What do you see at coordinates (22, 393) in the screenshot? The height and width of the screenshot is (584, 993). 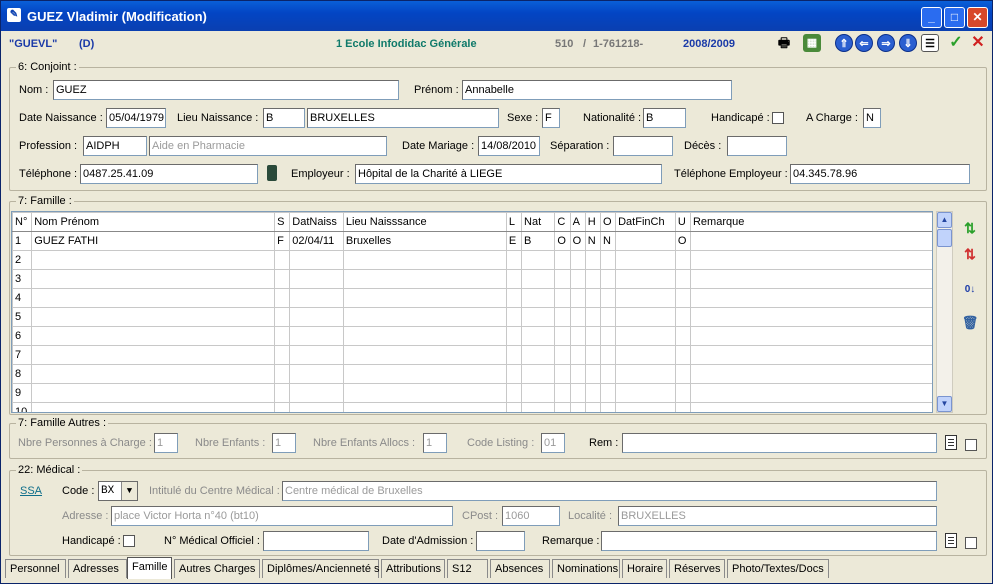 I see `row-number: 9` at bounding box center [22, 393].